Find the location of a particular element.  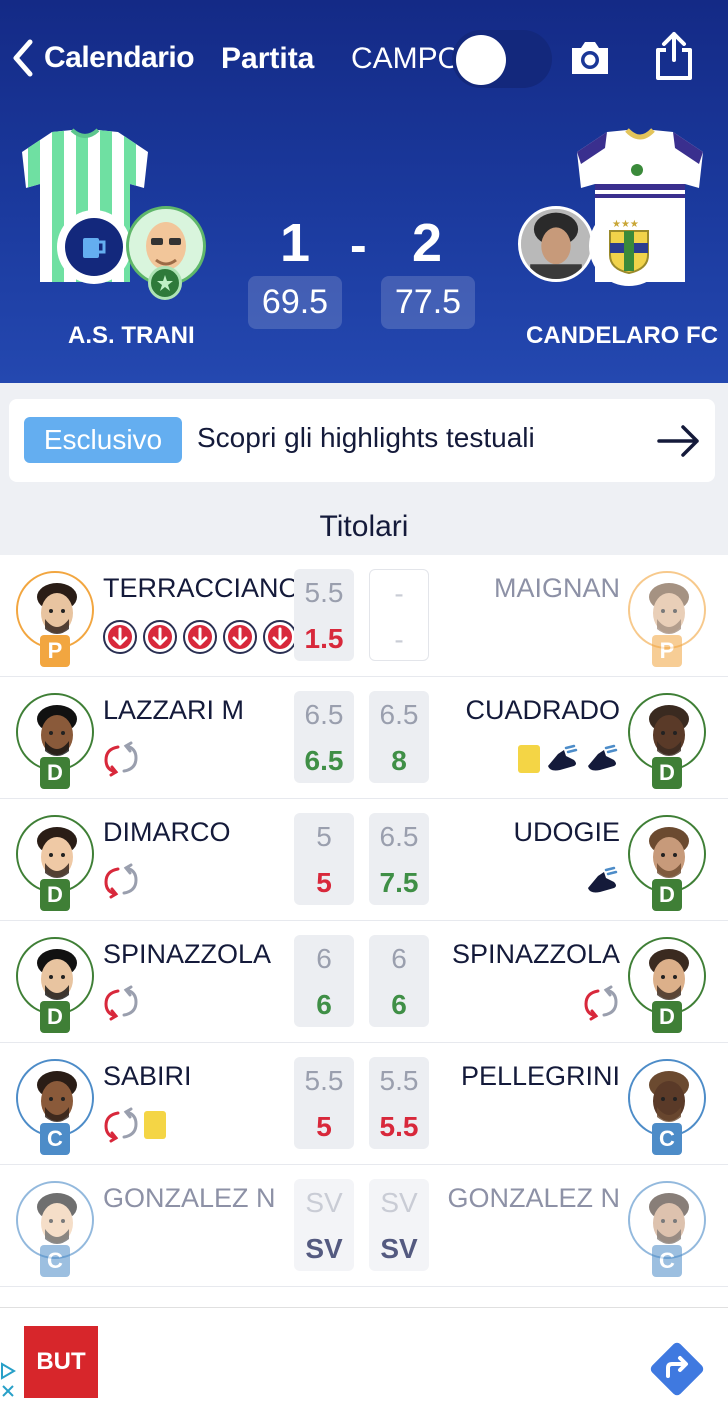

player-name: LAZZARI M is located at coordinates (173, 710).